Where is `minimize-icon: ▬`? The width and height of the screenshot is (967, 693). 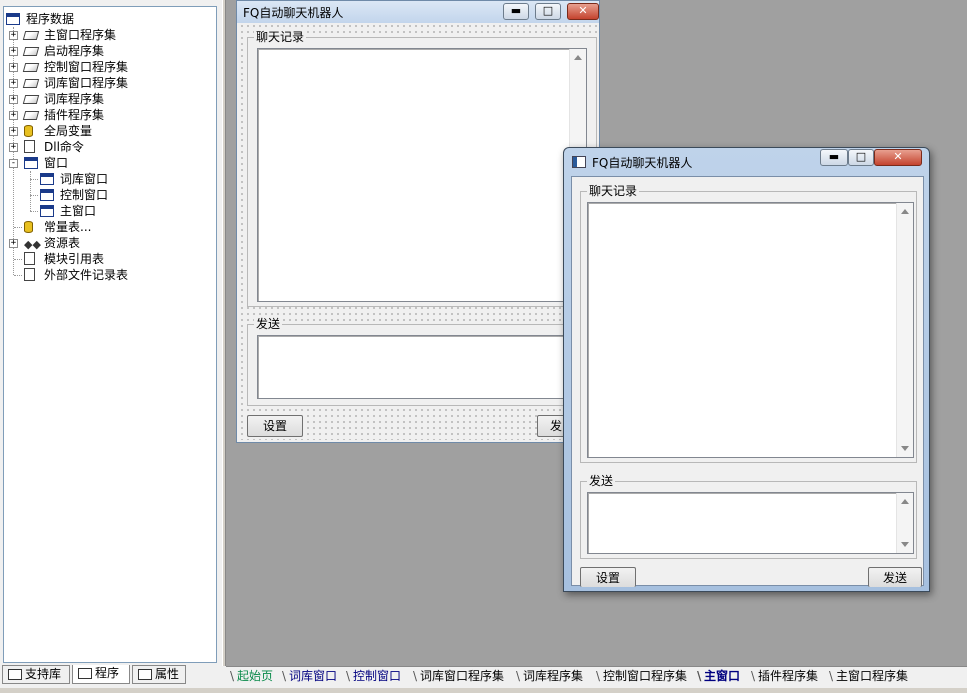 minimize-icon: ▬ is located at coordinates (516, 11).